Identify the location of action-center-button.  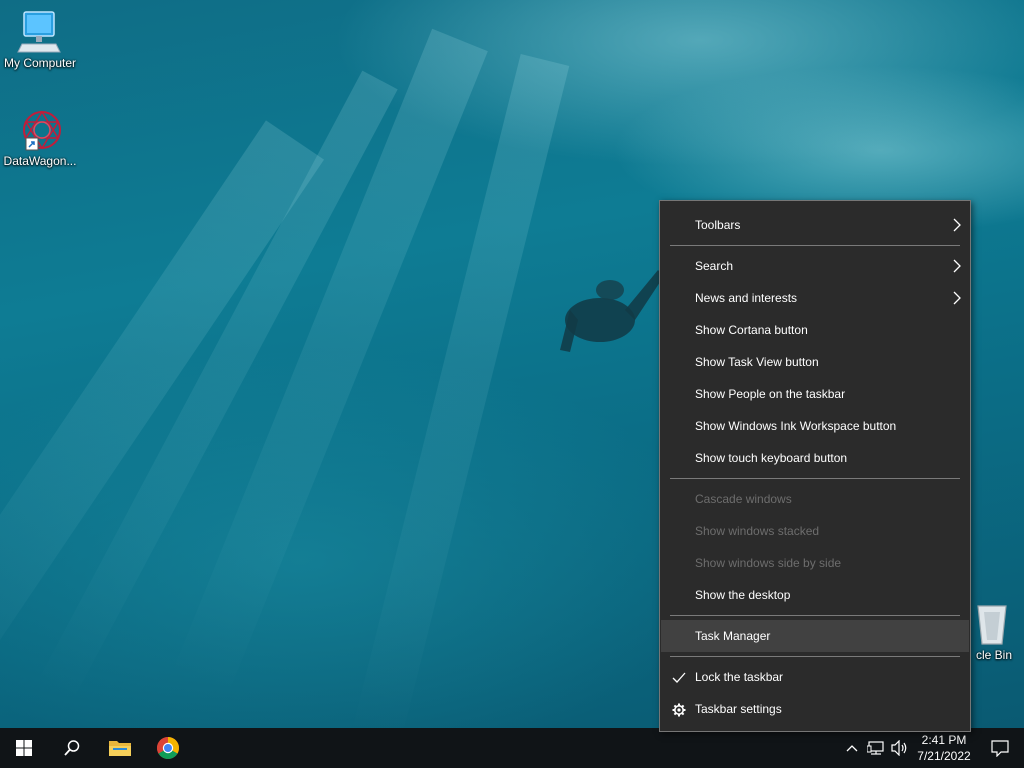
(1000, 748).